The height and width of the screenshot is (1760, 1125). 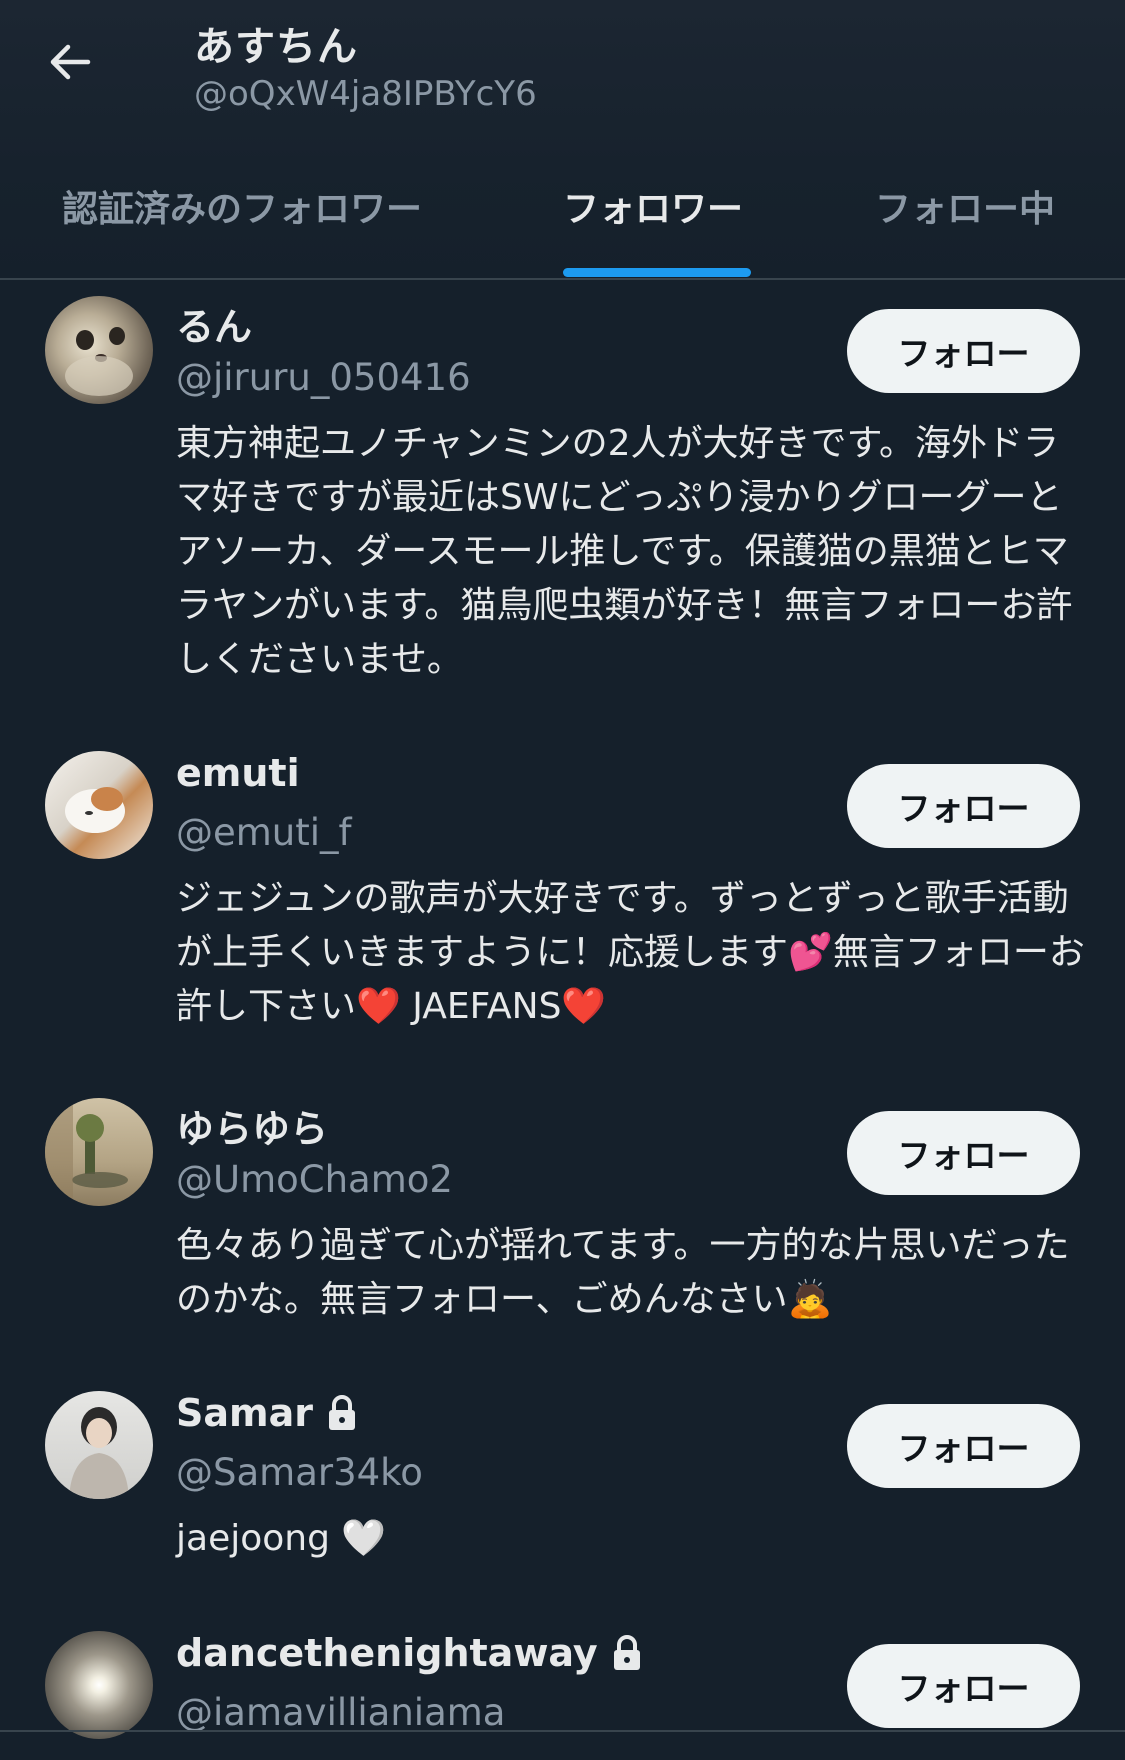 I want to click on user-bio: jaejoong 🤍, so click(x=281, y=1538).